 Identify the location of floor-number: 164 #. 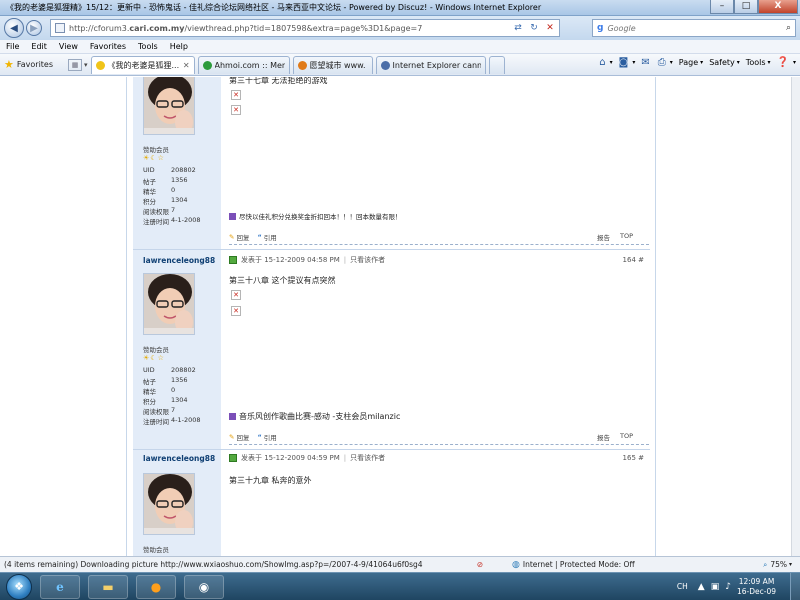
(633, 260).